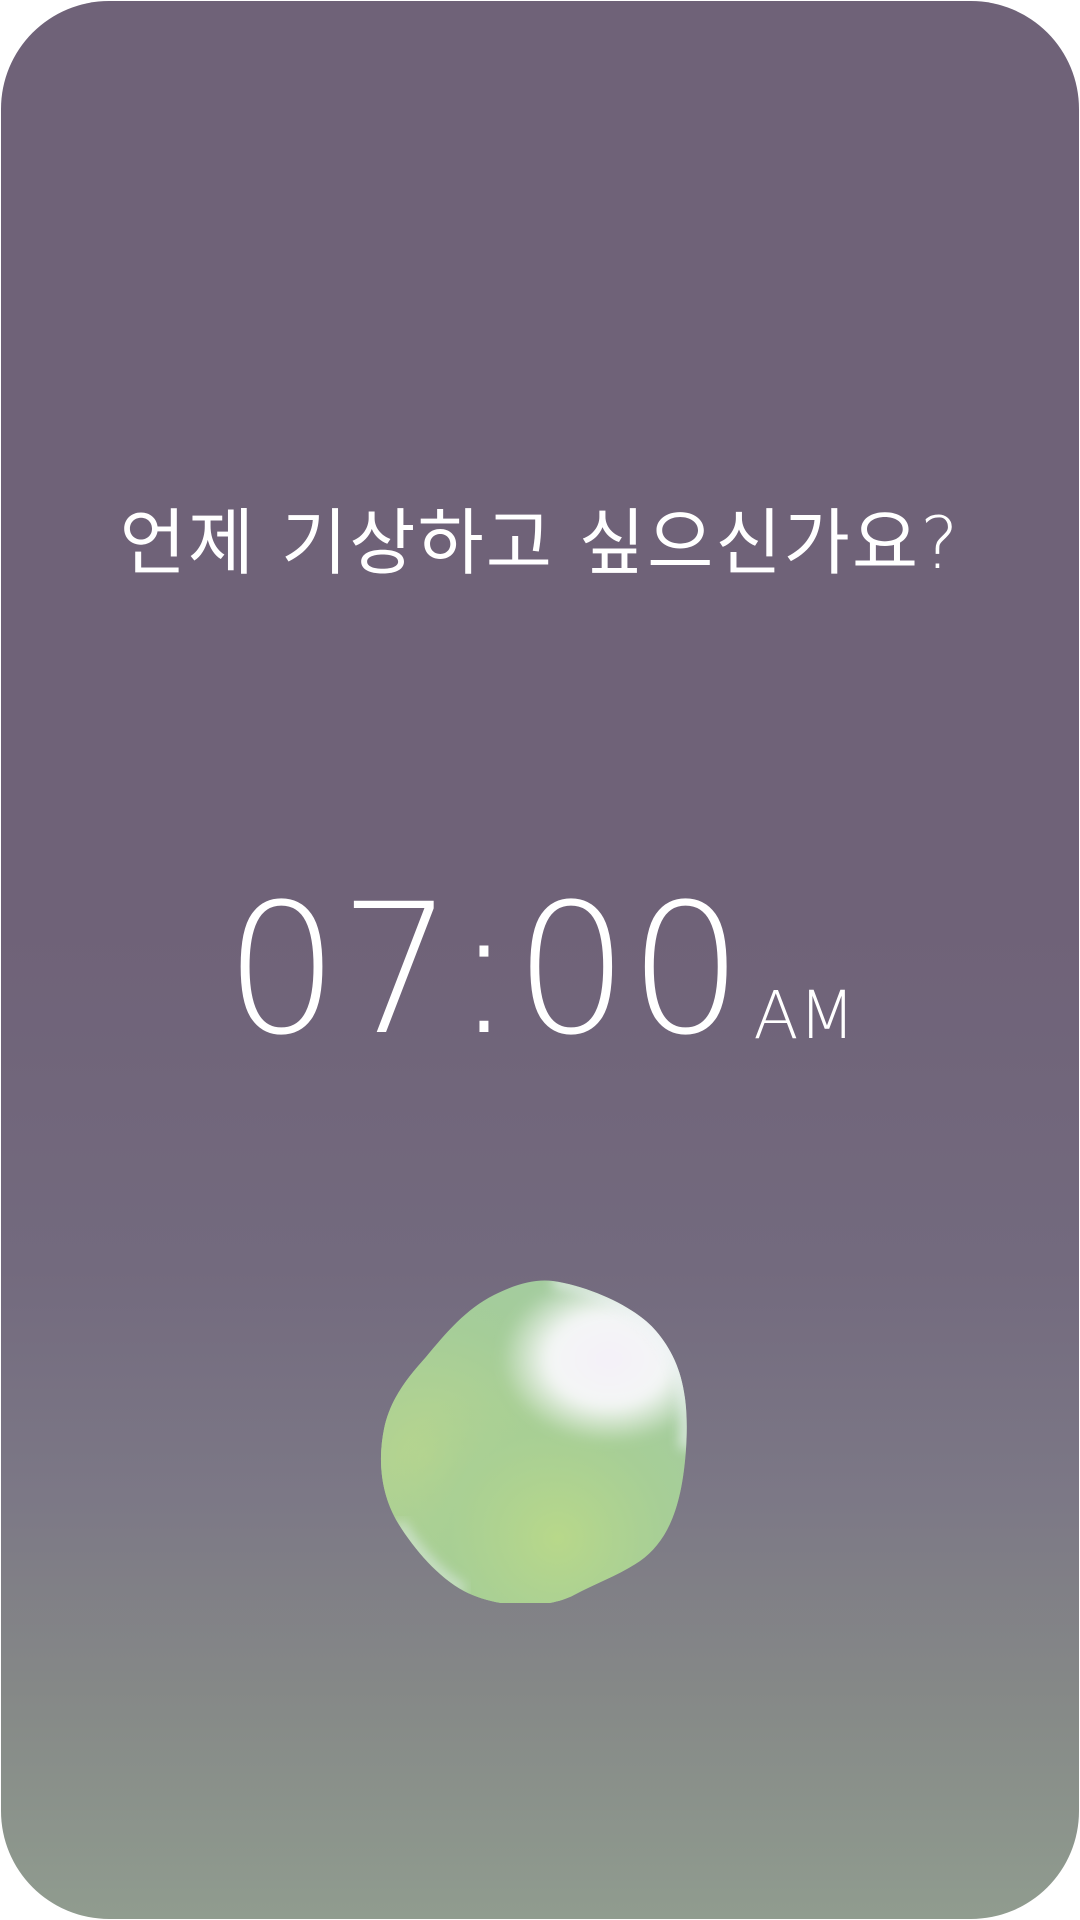 This screenshot has width=1080, height=1920. What do you see at coordinates (804, 1016) in the screenshot?
I see `am-pm-indicator: AM` at bounding box center [804, 1016].